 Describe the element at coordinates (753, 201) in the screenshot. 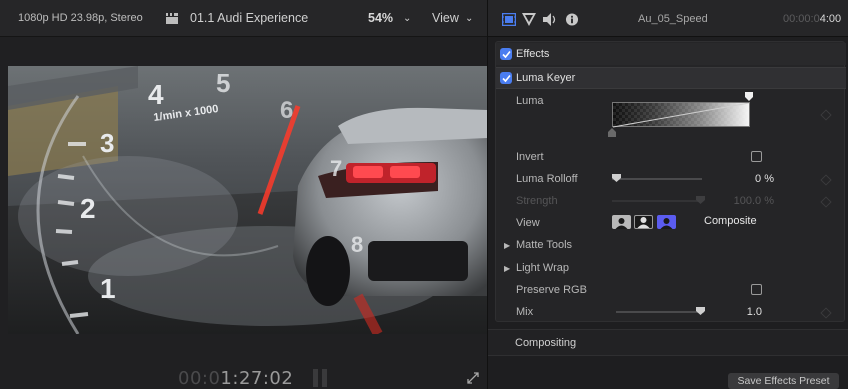

I see `strength-value: 100.0 %` at that location.